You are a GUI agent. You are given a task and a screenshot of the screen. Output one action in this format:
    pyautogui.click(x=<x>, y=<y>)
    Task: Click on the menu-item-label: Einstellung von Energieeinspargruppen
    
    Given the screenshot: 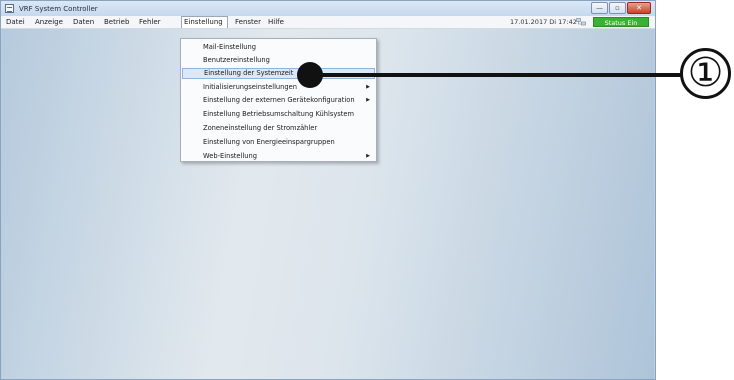 What is the action you would take?
    pyautogui.click(x=269, y=142)
    